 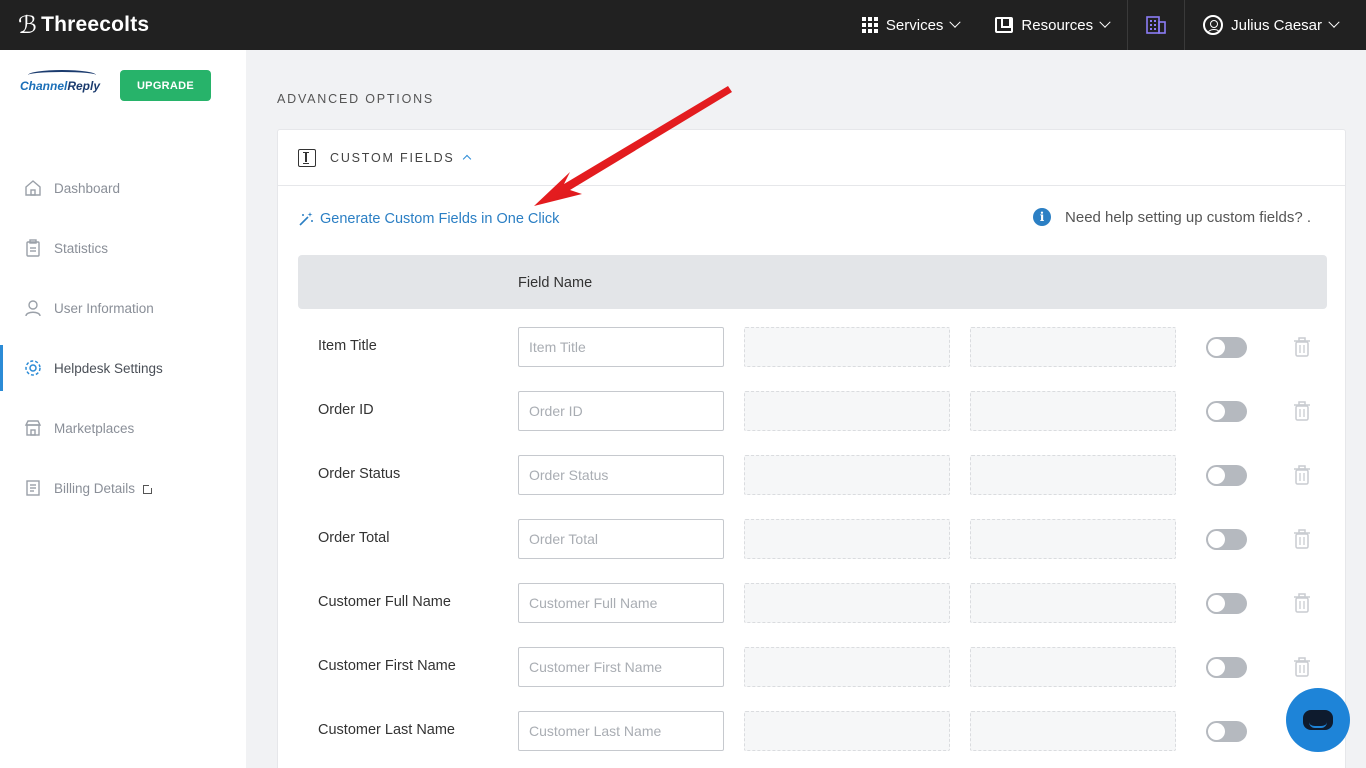 I want to click on store-icon, so click(x=33, y=428).